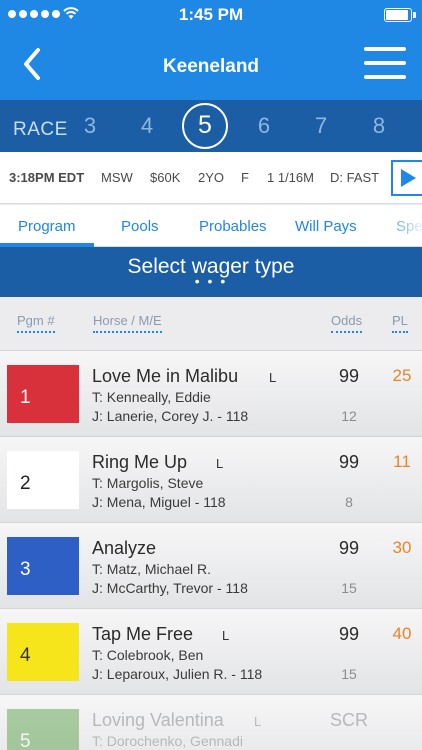 This screenshot has height=750, width=422. What do you see at coordinates (177, 674) in the screenshot?
I see `jockey-name: J: Leparoux, Julien R. - 118` at bounding box center [177, 674].